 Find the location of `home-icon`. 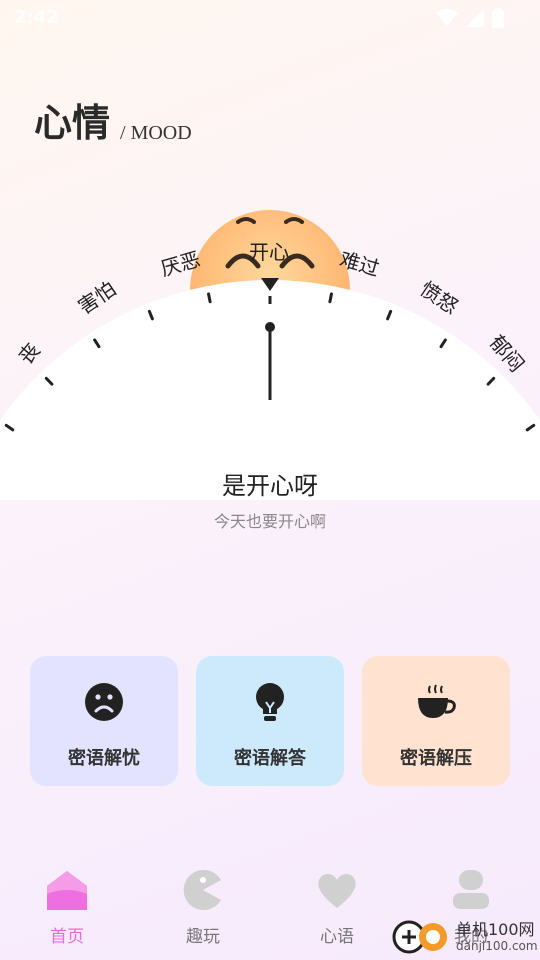

home-icon is located at coordinates (67, 890).